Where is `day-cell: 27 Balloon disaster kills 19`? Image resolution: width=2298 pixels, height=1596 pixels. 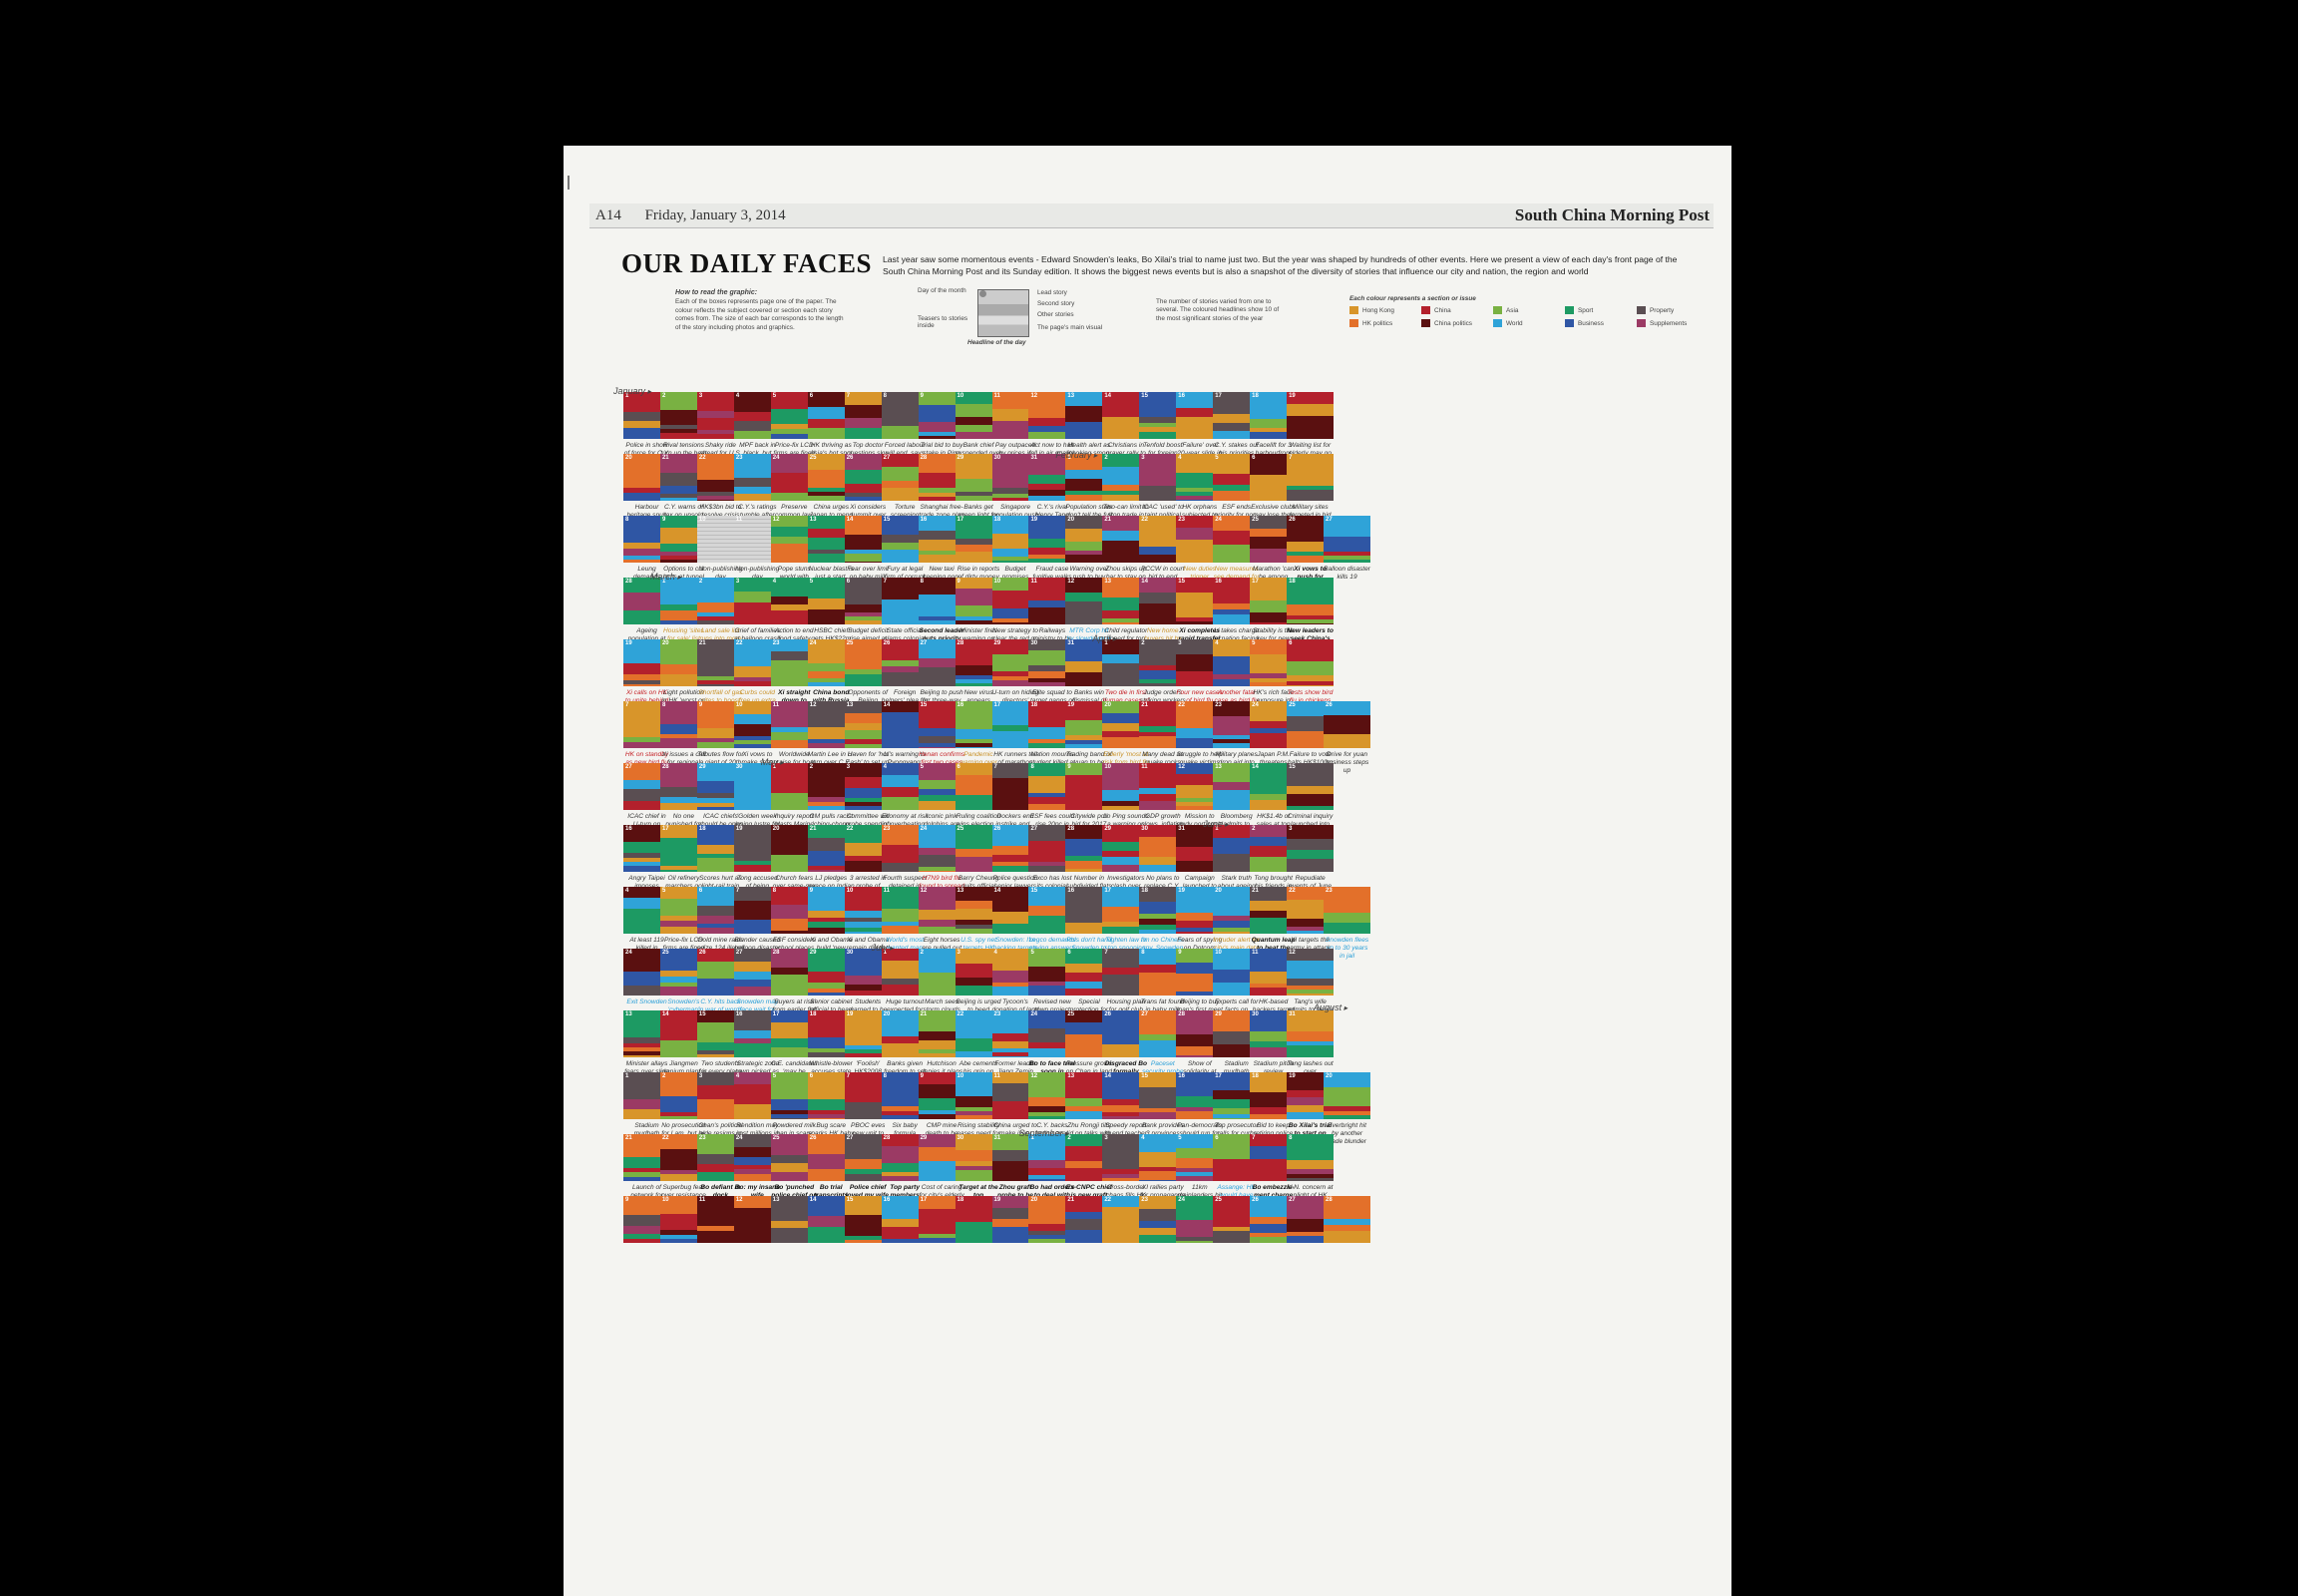
day-cell: 27 Balloon disaster kills 19 is located at coordinates (1347, 549).